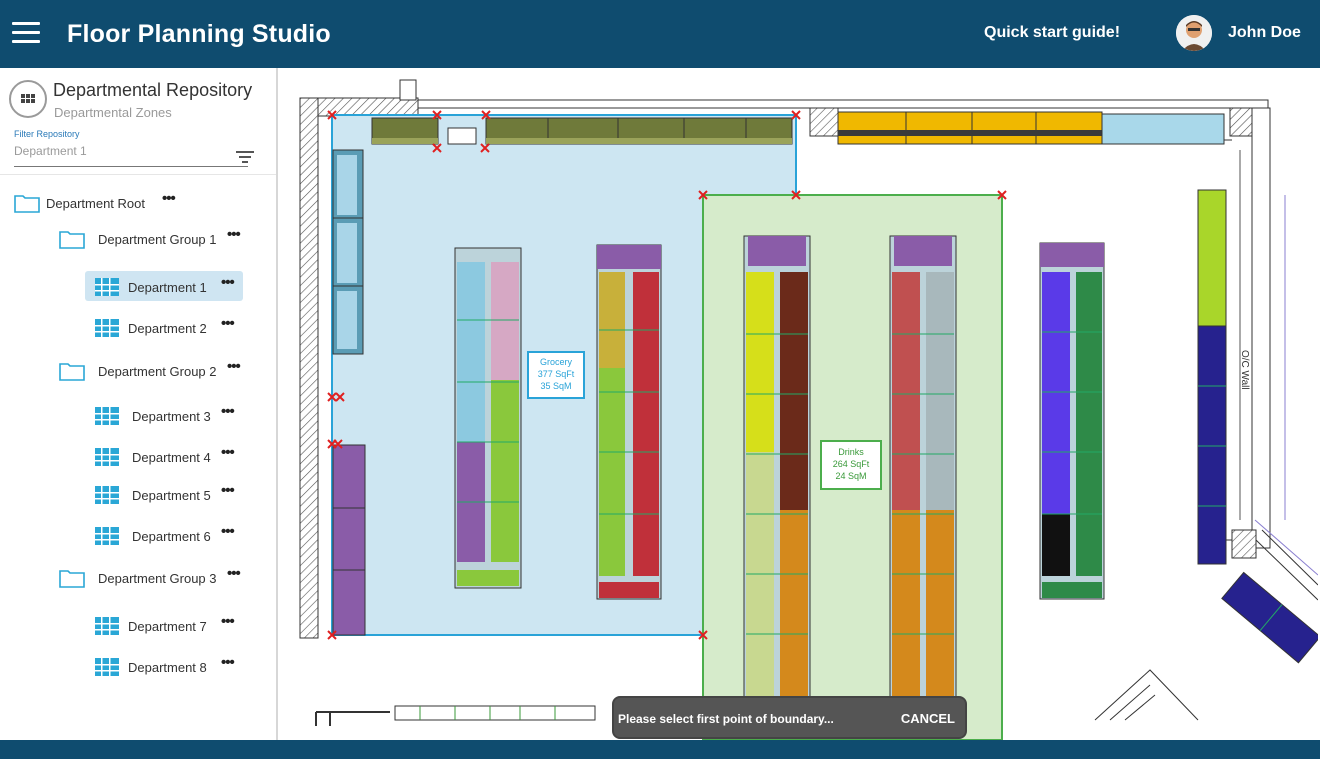 The image size is (1320, 759). I want to click on tree-item-group-3: Department Group 3 •••, so click(154, 578).